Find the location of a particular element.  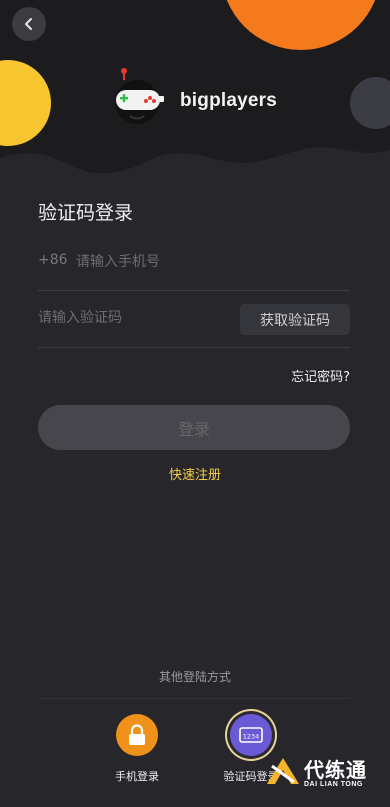

verification-code-input is located at coordinates (133, 318).